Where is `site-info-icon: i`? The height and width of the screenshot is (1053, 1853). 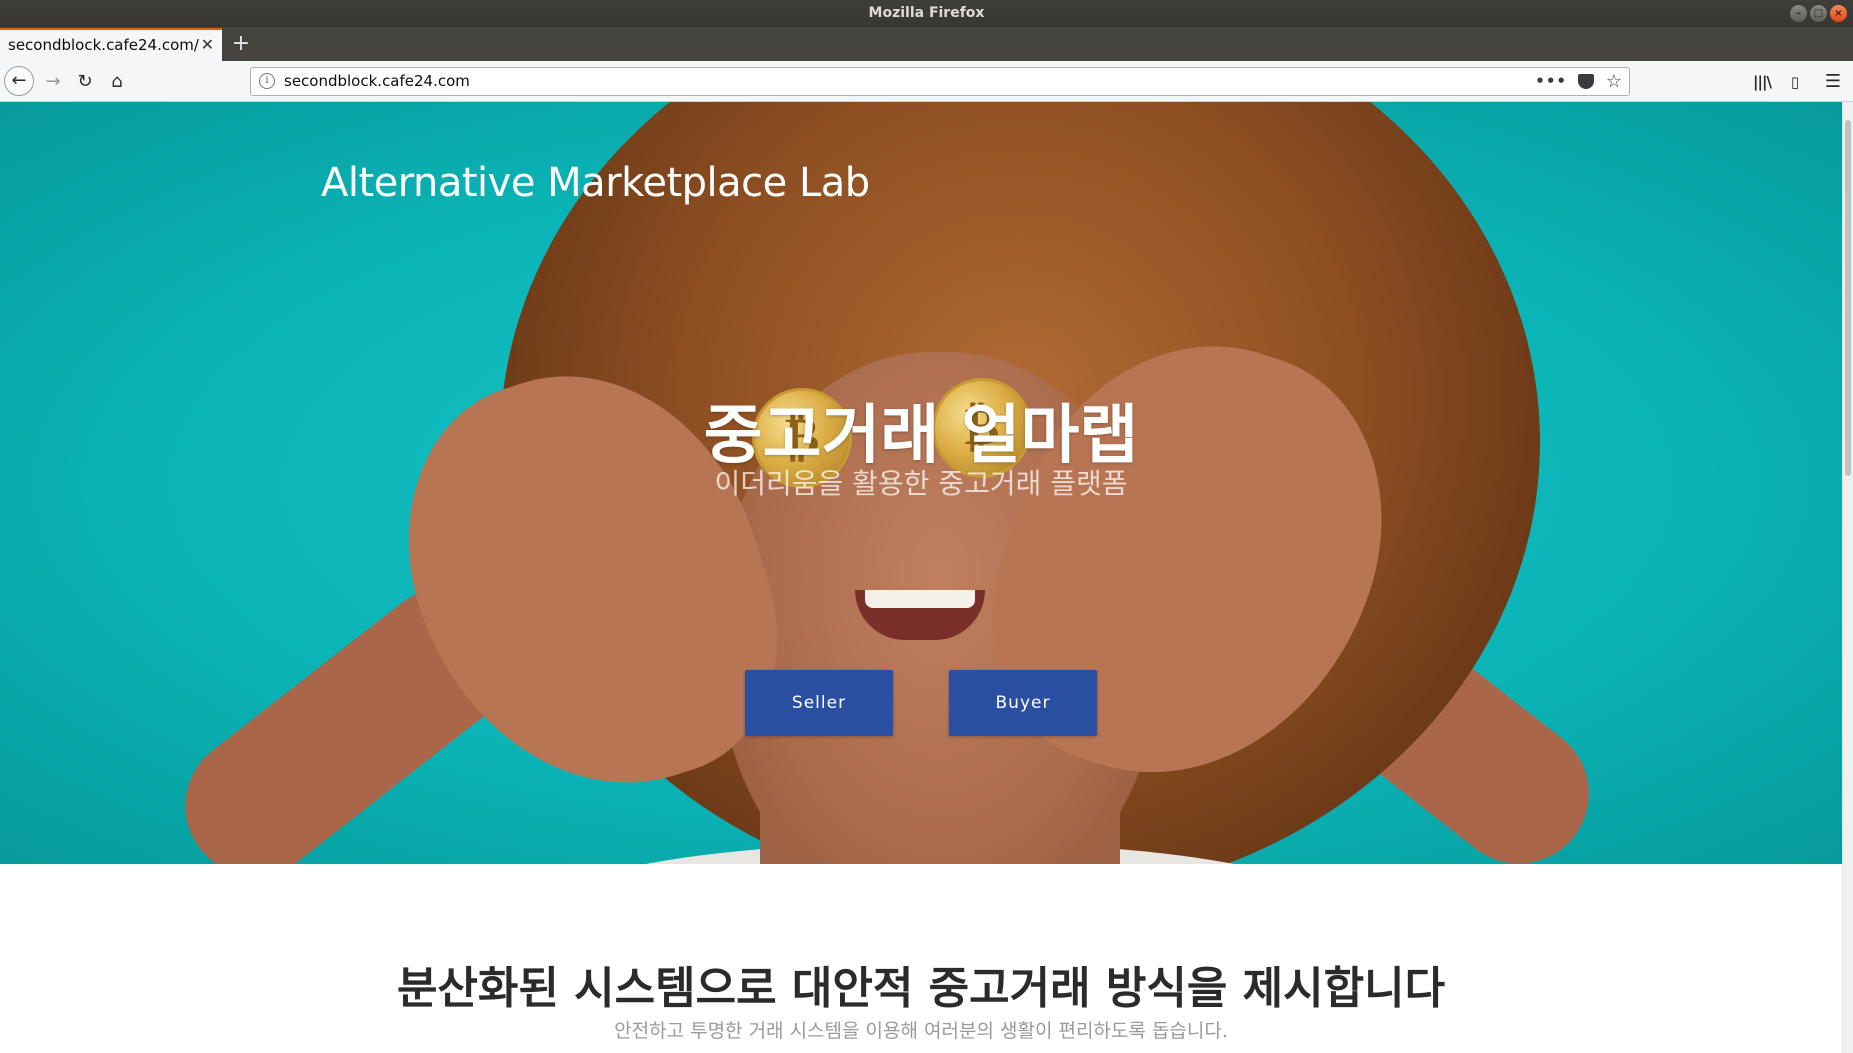 site-info-icon: i is located at coordinates (267, 81).